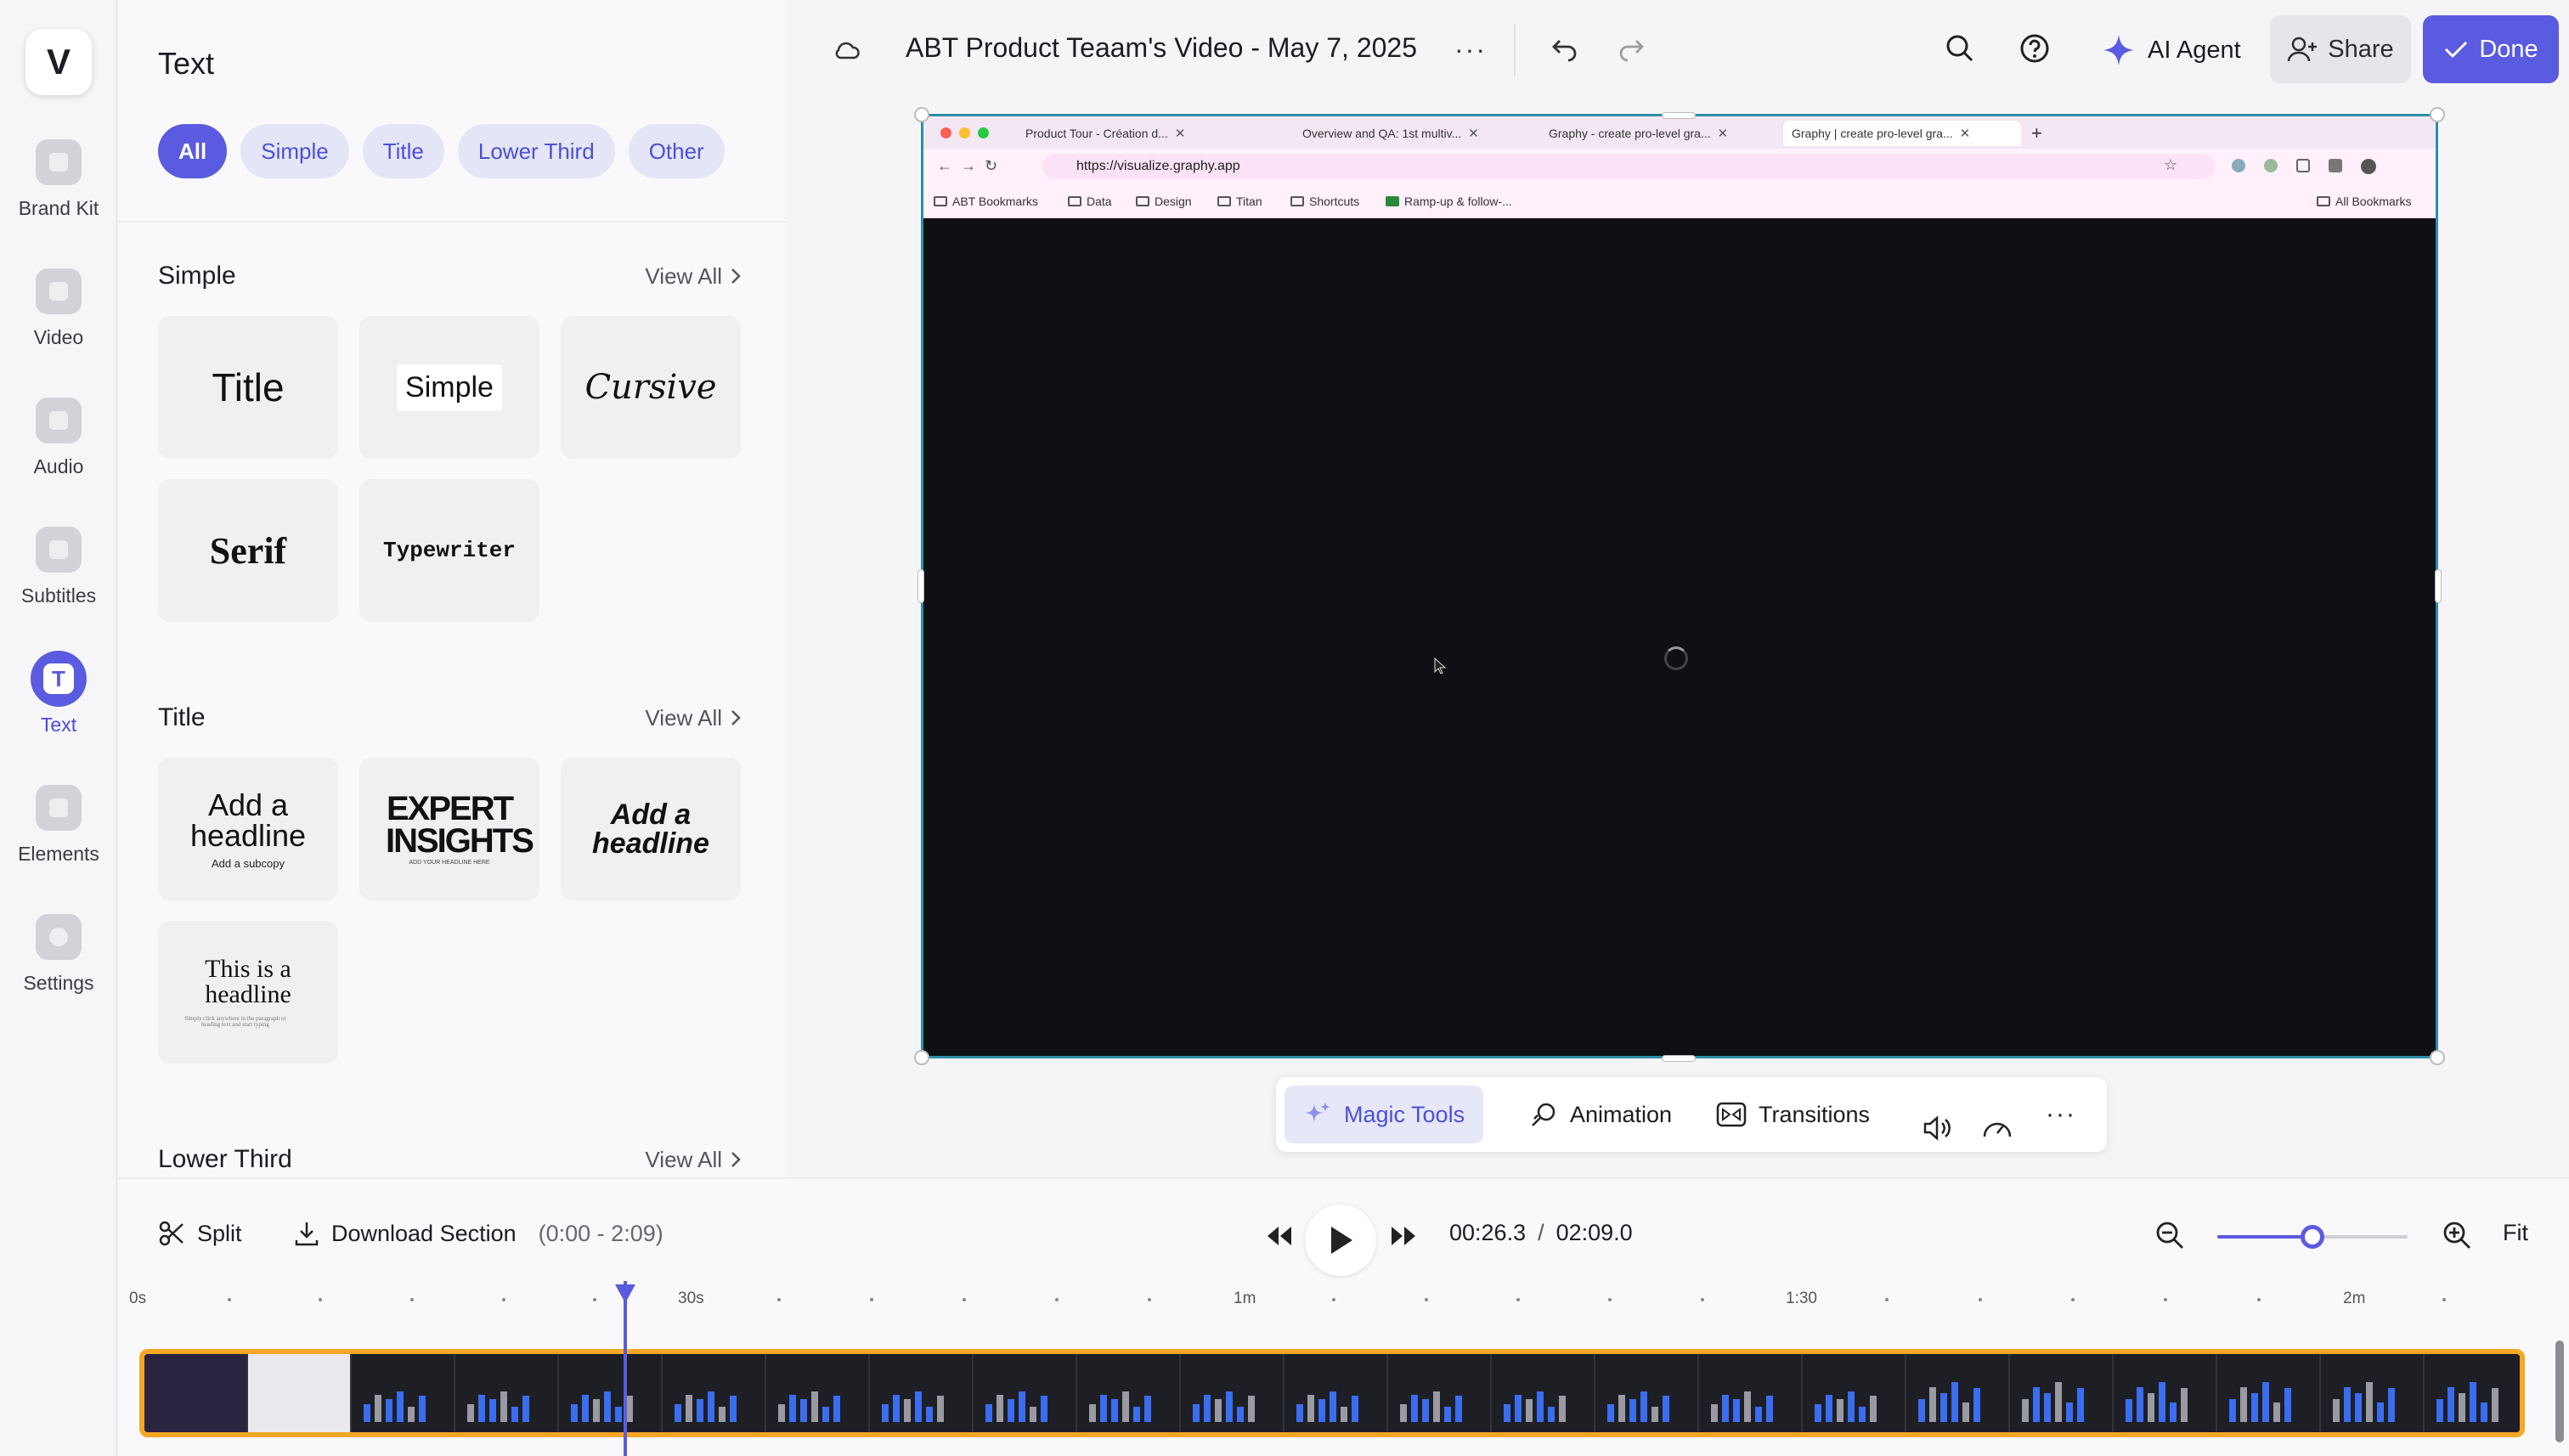 The image size is (2569, 1456). Describe the element at coordinates (922, 1058) in the screenshot. I see `resize-handle-bottom-left` at that location.